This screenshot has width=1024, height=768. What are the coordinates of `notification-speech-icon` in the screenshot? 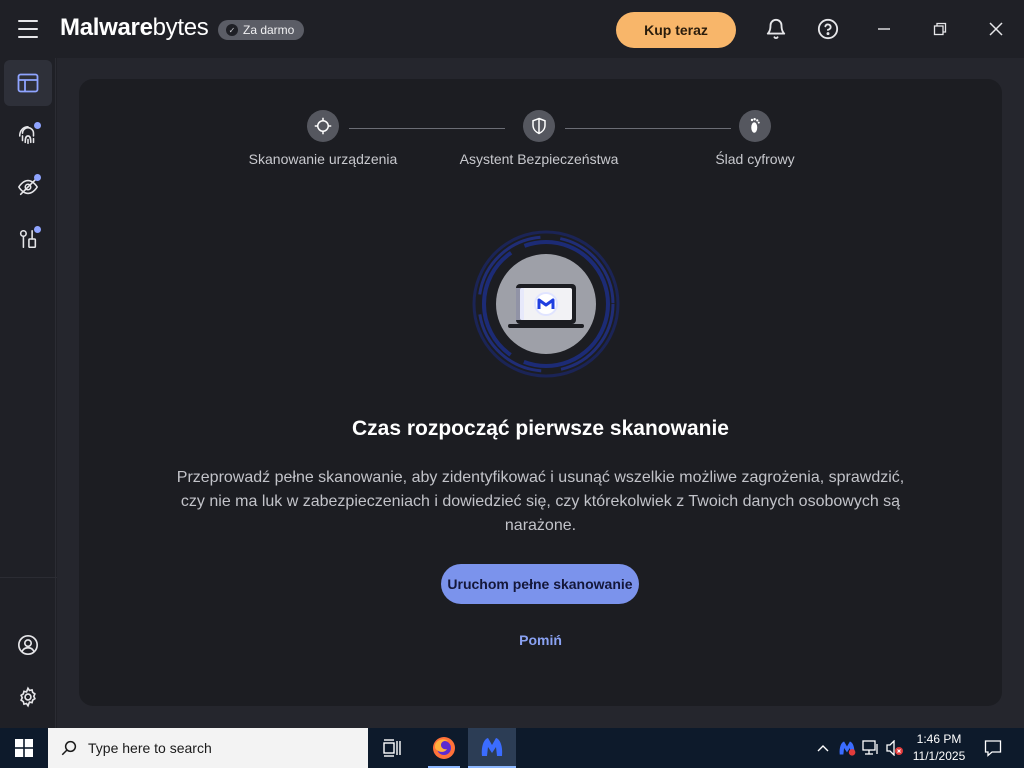 It's located at (993, 748).